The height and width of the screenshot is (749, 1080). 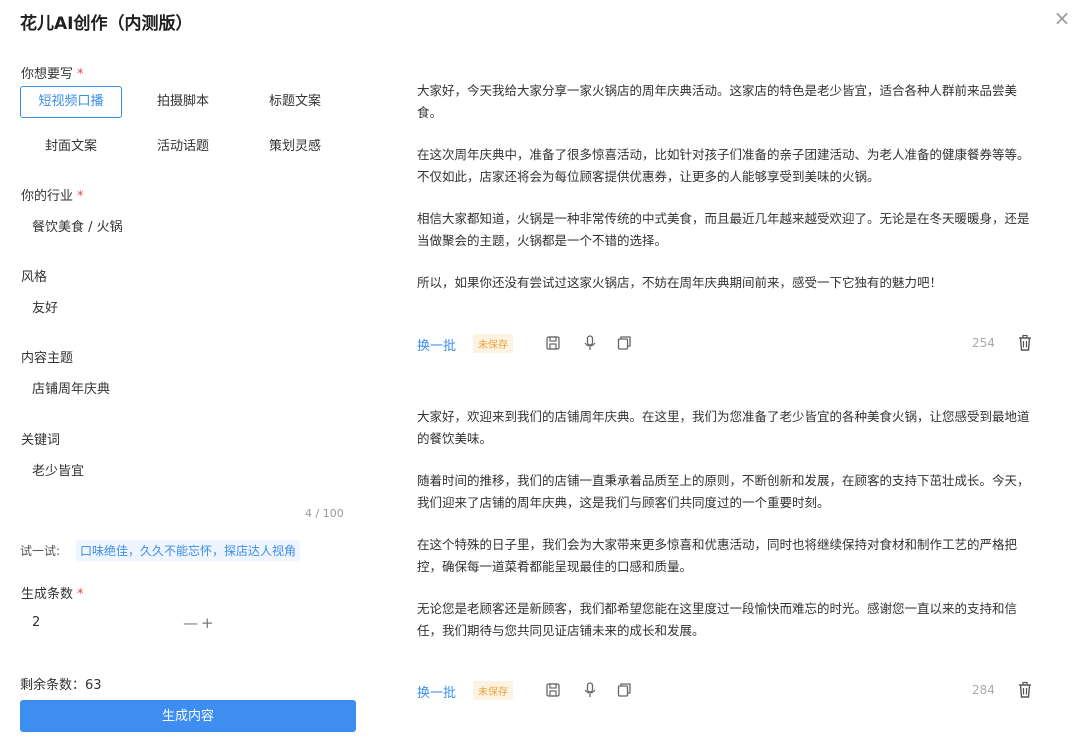 What do you see at coordinates (295, 147) in the screenshot?
I see `type-option-planning-ideas: 策划灵感` at bounding box center [295, 147].